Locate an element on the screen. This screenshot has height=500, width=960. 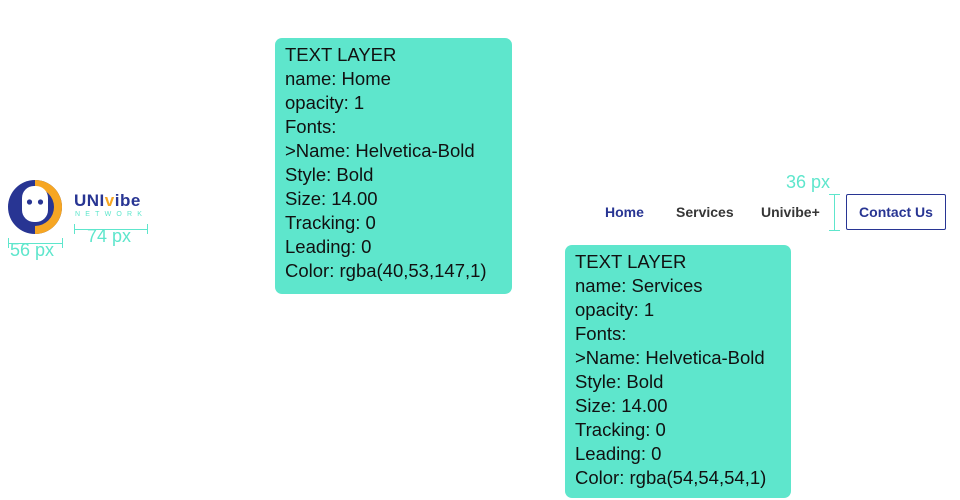
brand-name: UNIvibe is located at coordinates (107, 200).